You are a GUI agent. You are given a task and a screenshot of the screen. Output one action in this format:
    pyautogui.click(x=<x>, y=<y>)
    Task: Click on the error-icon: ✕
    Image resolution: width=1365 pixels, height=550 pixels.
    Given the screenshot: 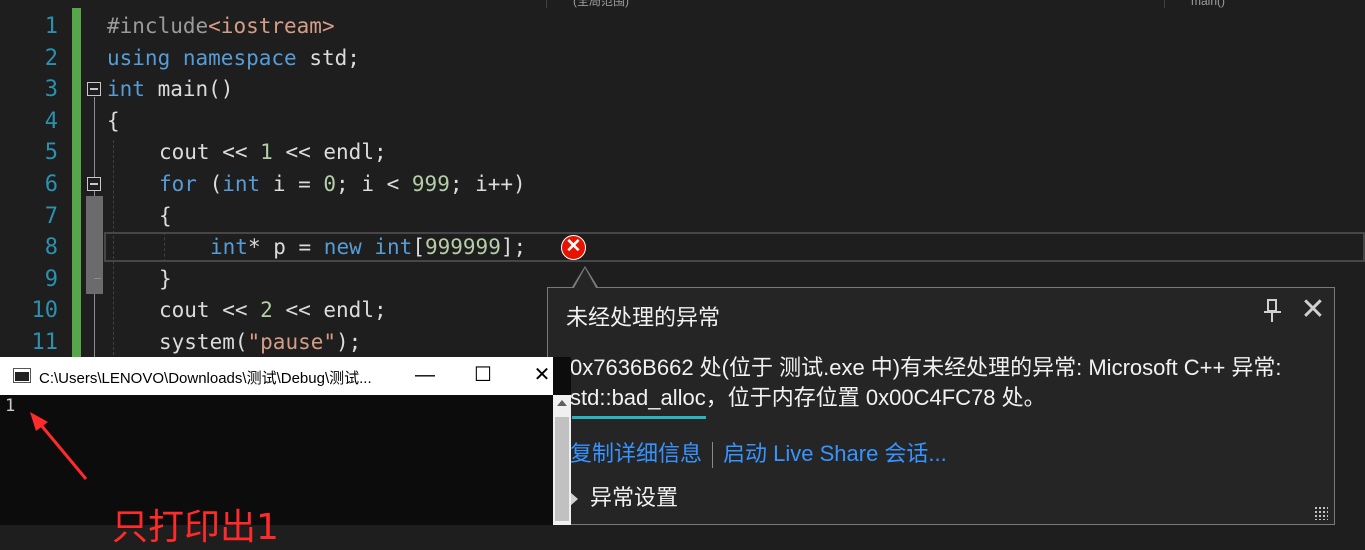 What is the action you would take?
    pyautogui.click(x=573, y=247)
    